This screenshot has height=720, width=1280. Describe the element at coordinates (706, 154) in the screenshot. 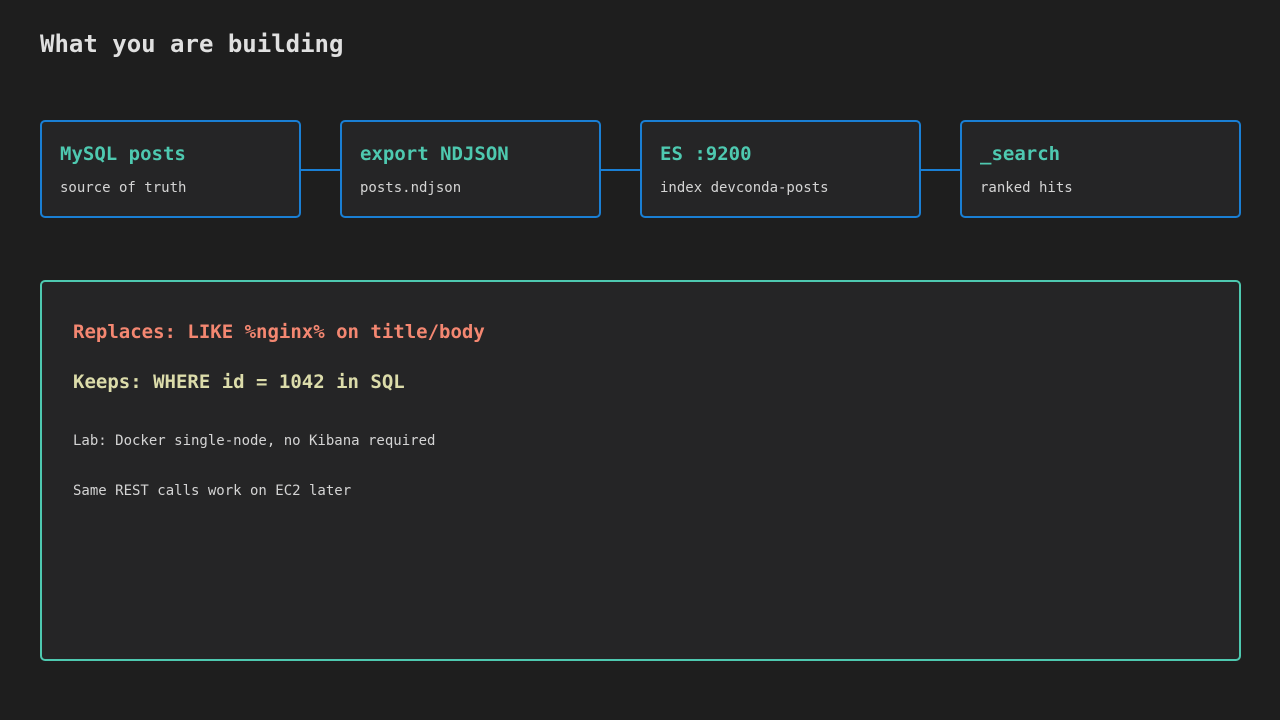

I see `node-title: ES :9200` at that location.